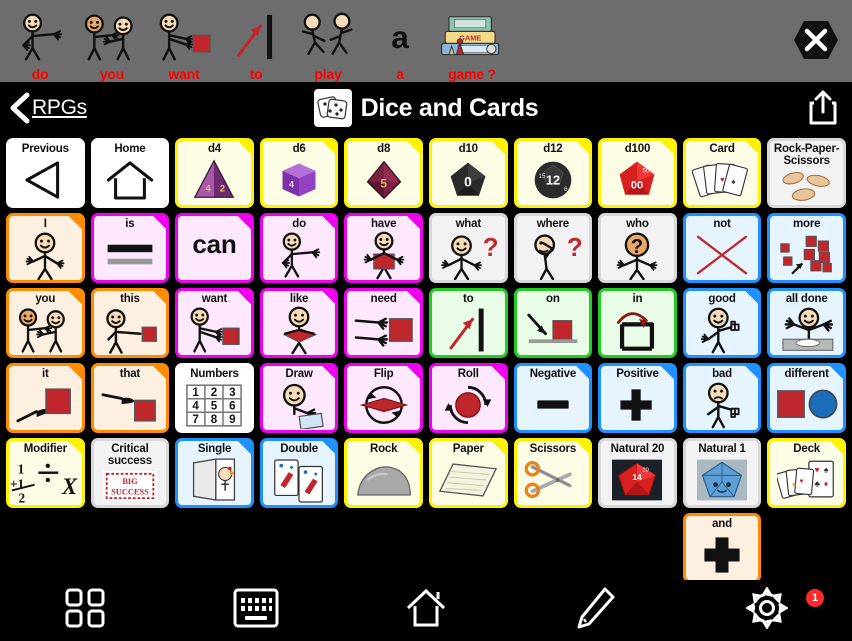 The height and width of the screenshot is (641, 852). I want to click on symbol-button: Paper, so click(468, 473).